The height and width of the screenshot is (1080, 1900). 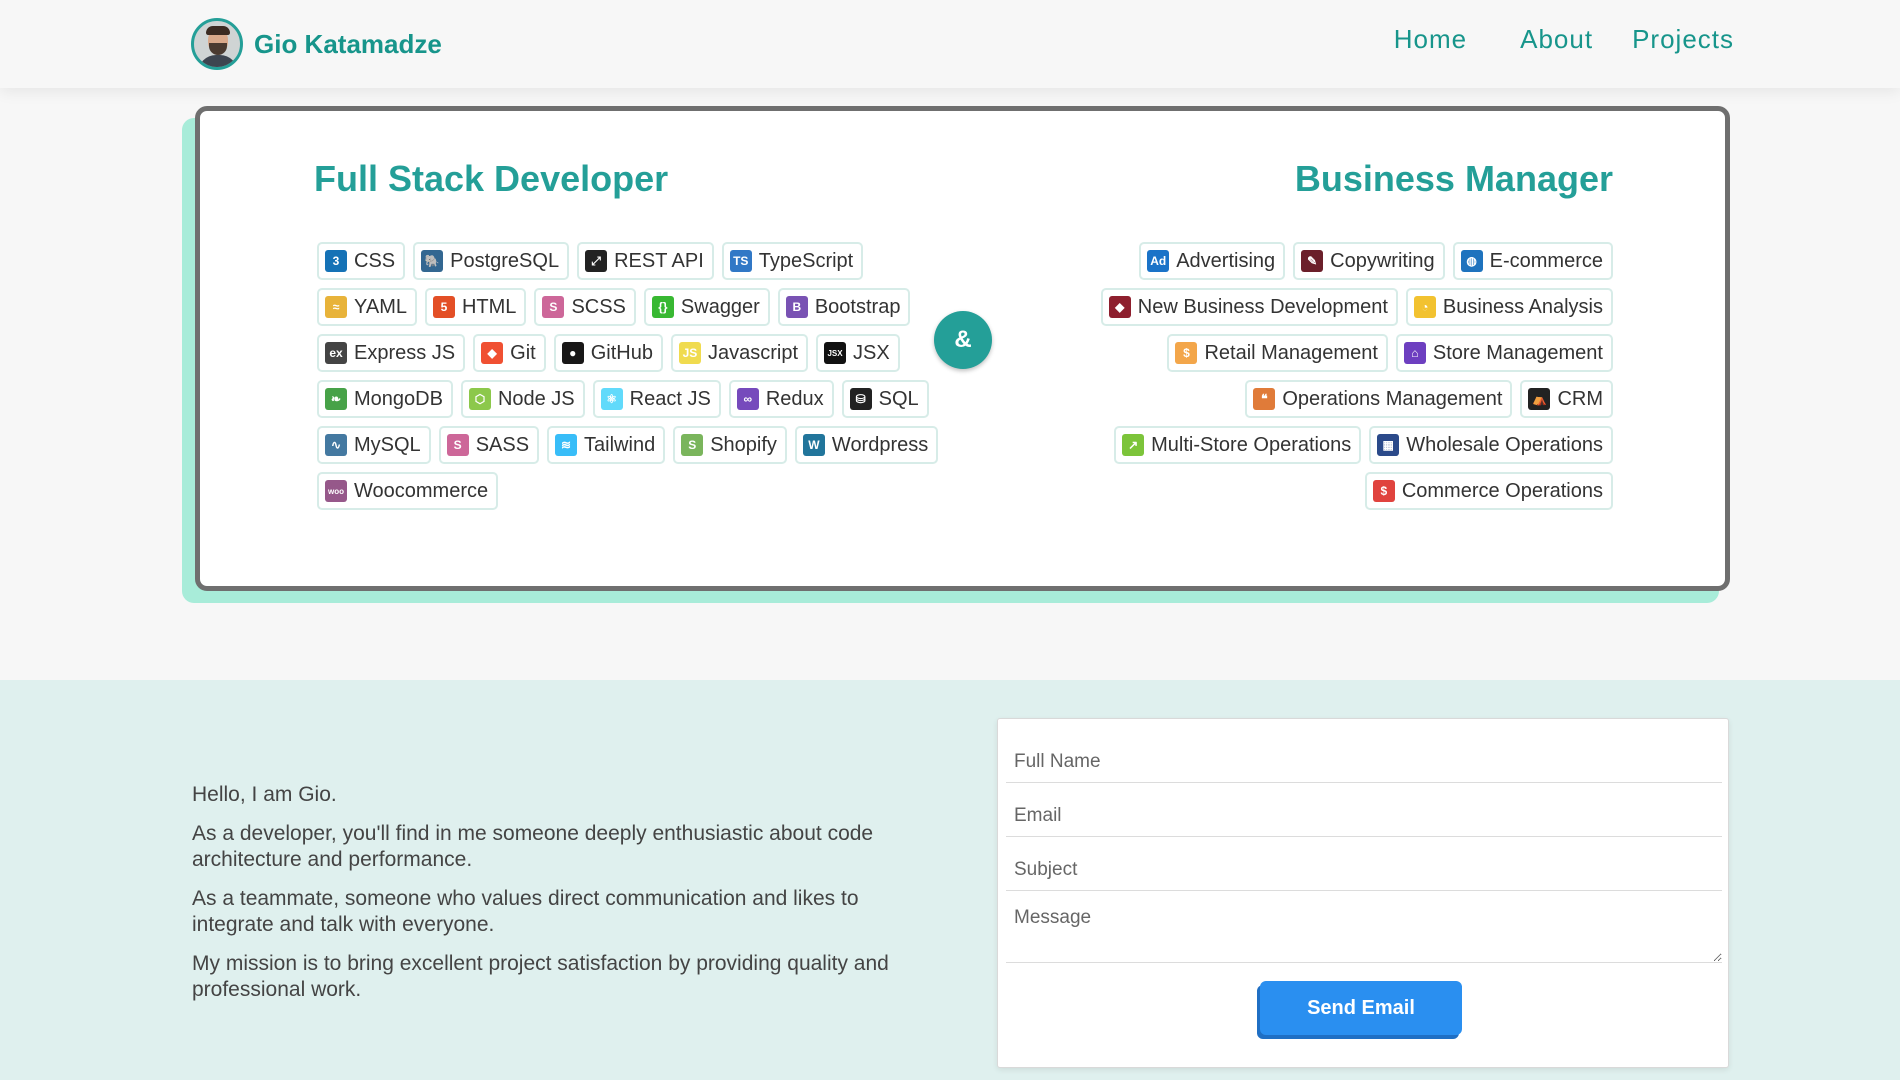 I want to click on skill-label: SCSS, so click(x=598, y=306).